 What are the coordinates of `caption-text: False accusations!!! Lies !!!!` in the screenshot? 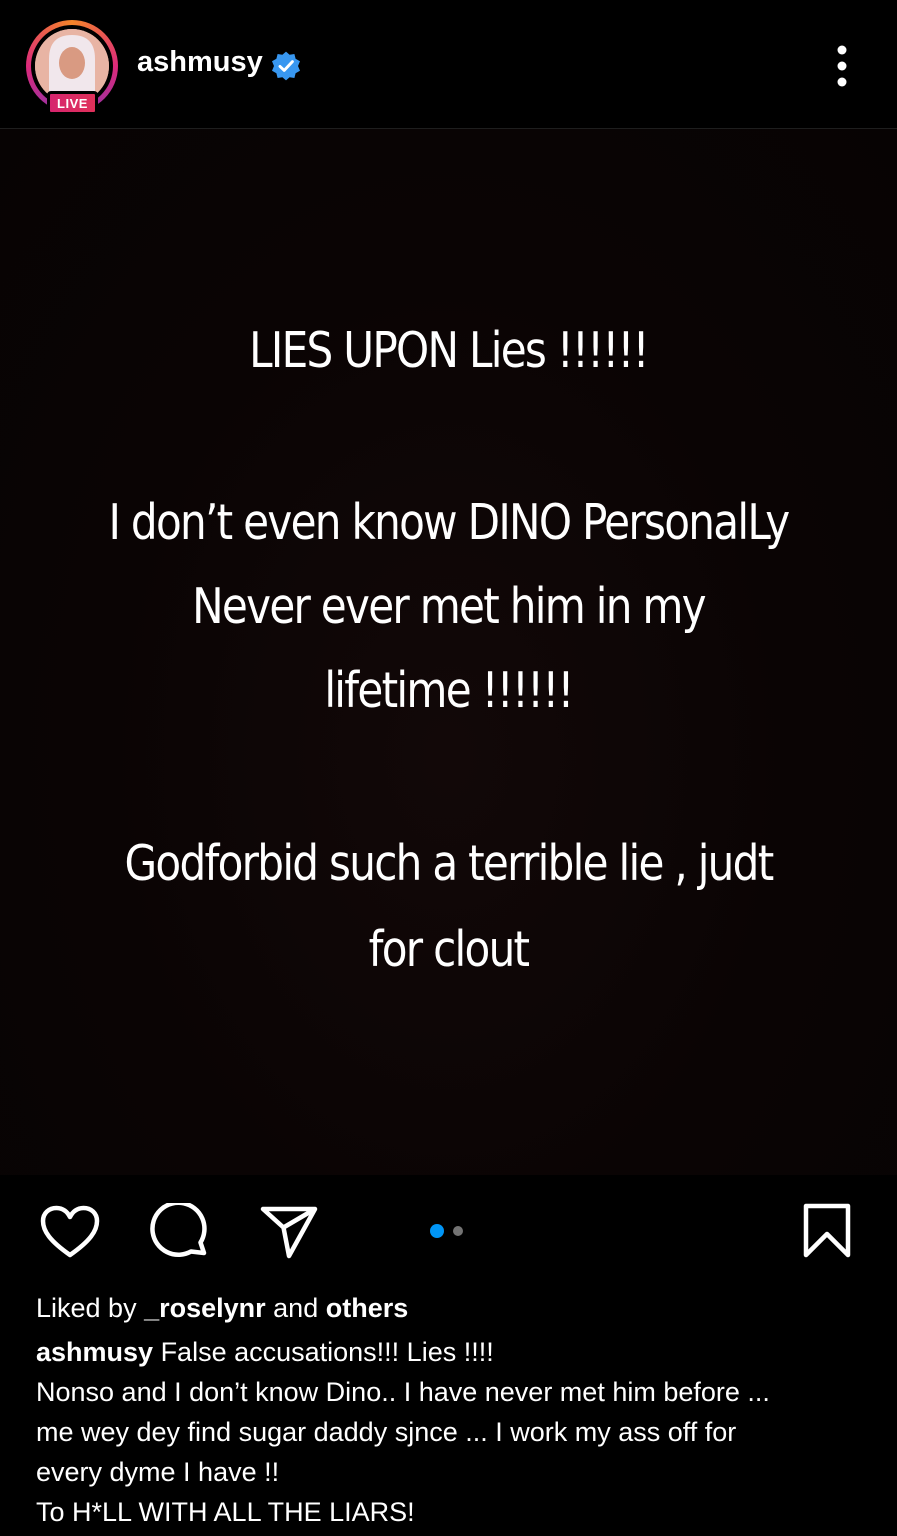 It's located at (323, 1352).